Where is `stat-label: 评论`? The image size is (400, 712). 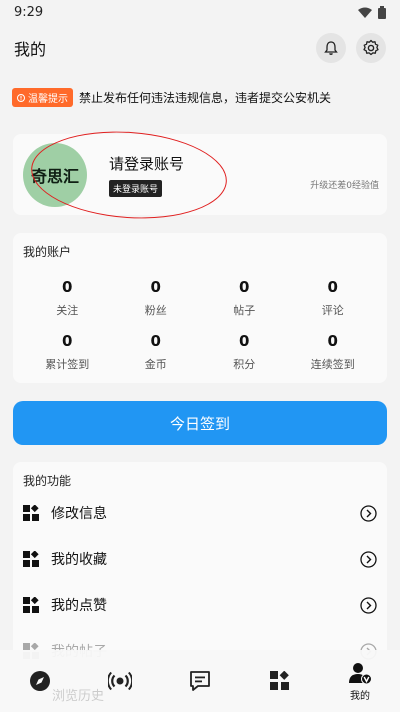
stat-label: 评论 is located at coordinates (332, 310).